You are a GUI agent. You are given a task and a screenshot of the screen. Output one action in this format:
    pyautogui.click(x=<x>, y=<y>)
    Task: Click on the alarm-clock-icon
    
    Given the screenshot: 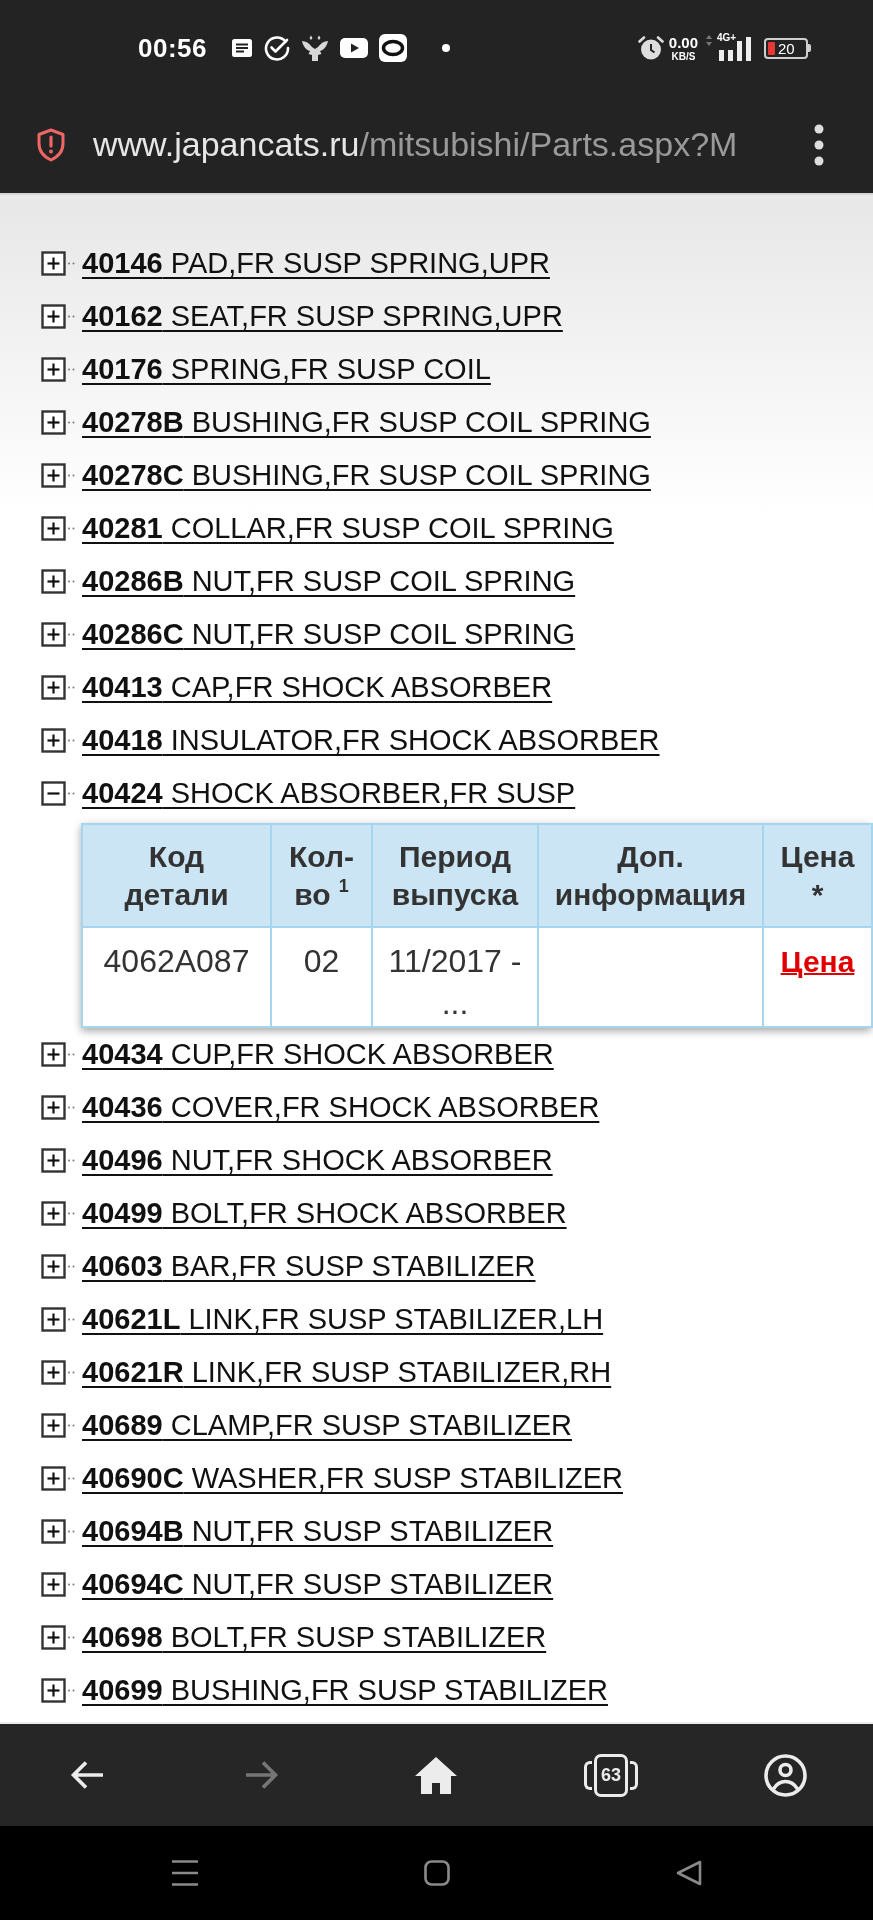 What is the action you would take?
    pyautogui.click(x=650, y=48)
    